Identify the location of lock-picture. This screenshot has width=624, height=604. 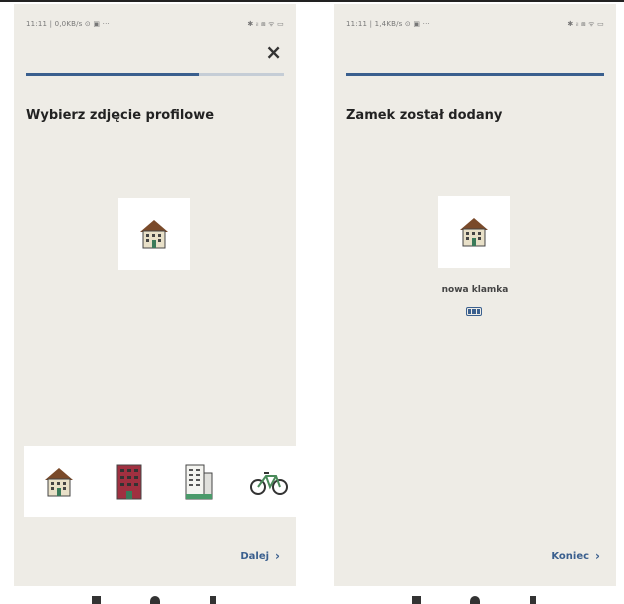
(474, 232).